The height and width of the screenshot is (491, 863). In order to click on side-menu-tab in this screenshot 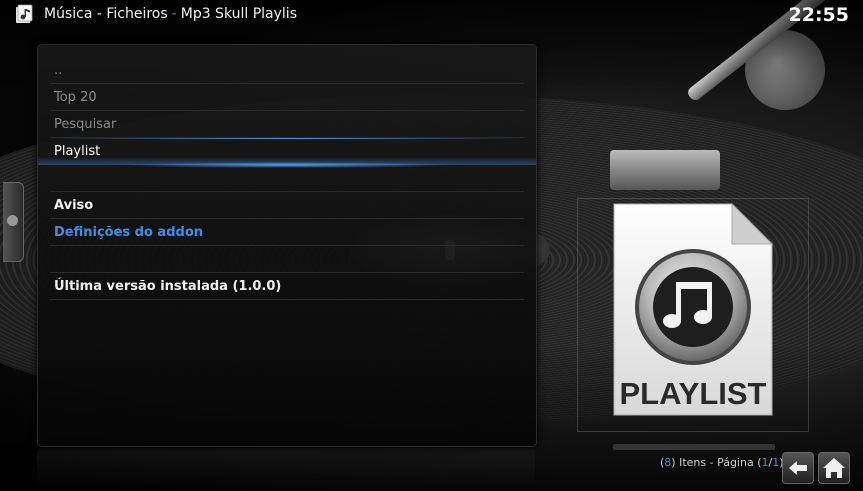, I will do `click(13, 222)`.